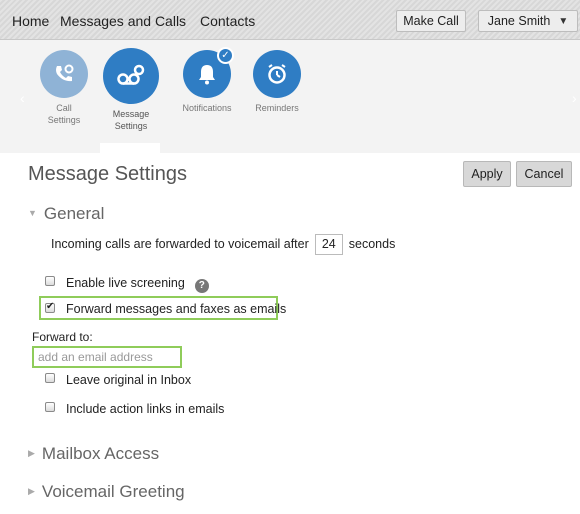 The image size is (580, 514). I want to click on expanded-triangle-icon: ▼, so click(32, 213).